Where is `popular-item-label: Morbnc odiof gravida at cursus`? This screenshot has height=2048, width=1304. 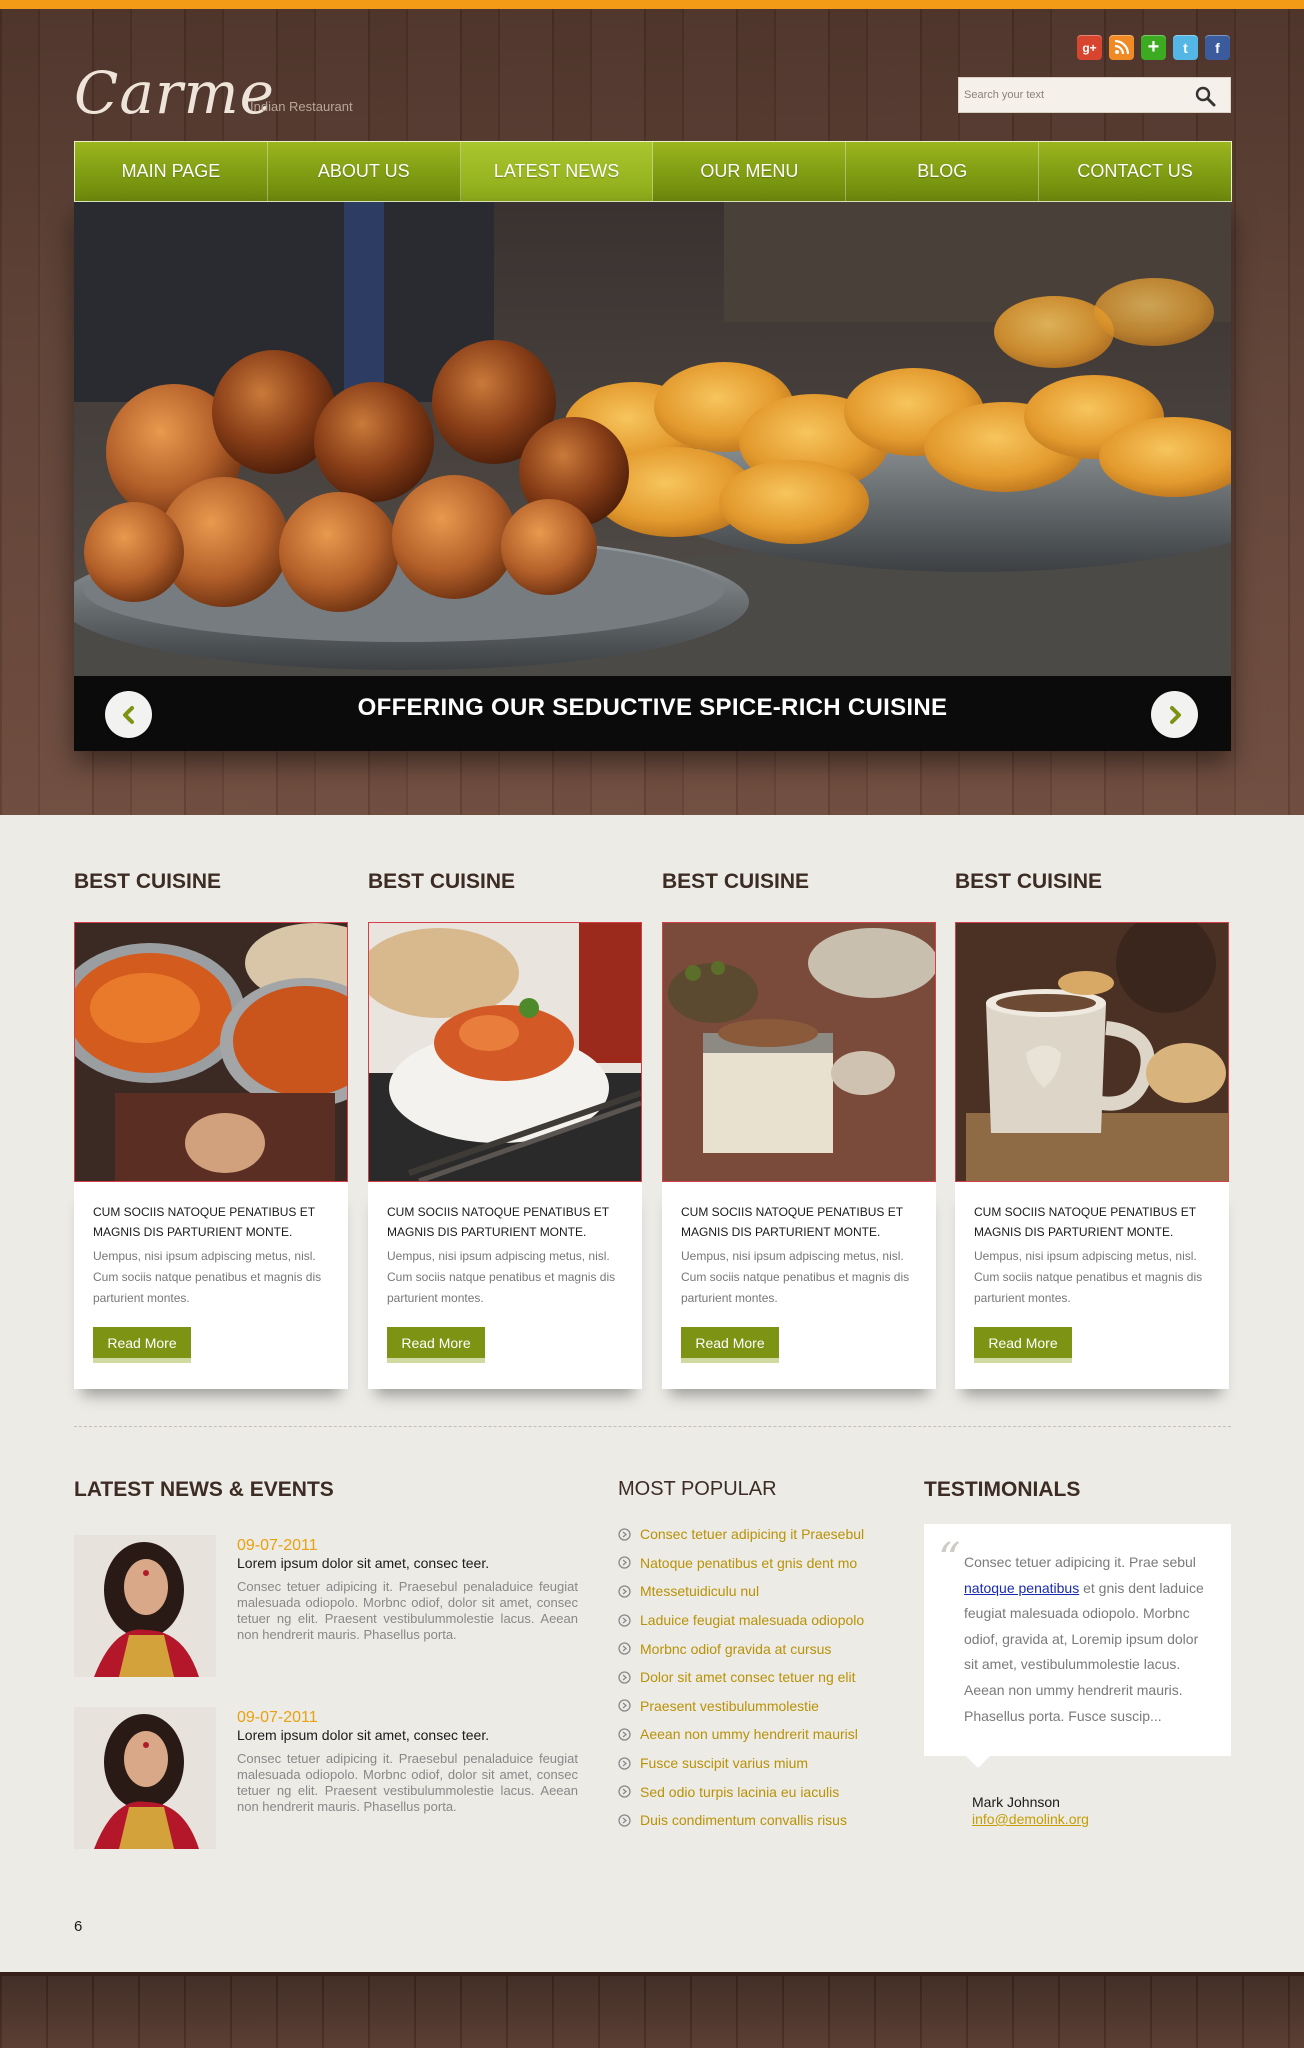 popular-item-label: Morbnc odiof gravida at cursus is located at coordinates (736, 1648).